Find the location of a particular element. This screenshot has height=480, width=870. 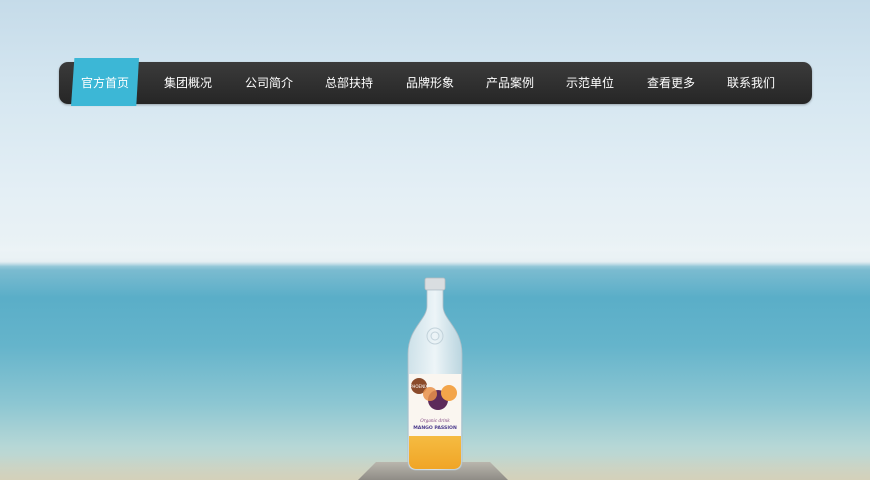

horizon-haze is located at coordinates (435, 255).